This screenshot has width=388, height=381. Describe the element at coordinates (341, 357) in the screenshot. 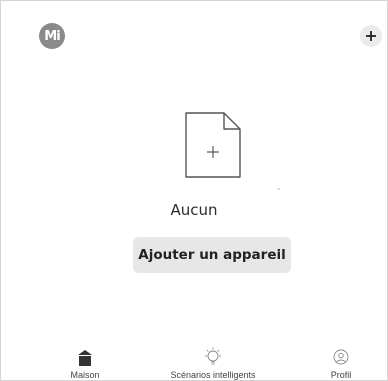

I see `profile-icon` at that location.